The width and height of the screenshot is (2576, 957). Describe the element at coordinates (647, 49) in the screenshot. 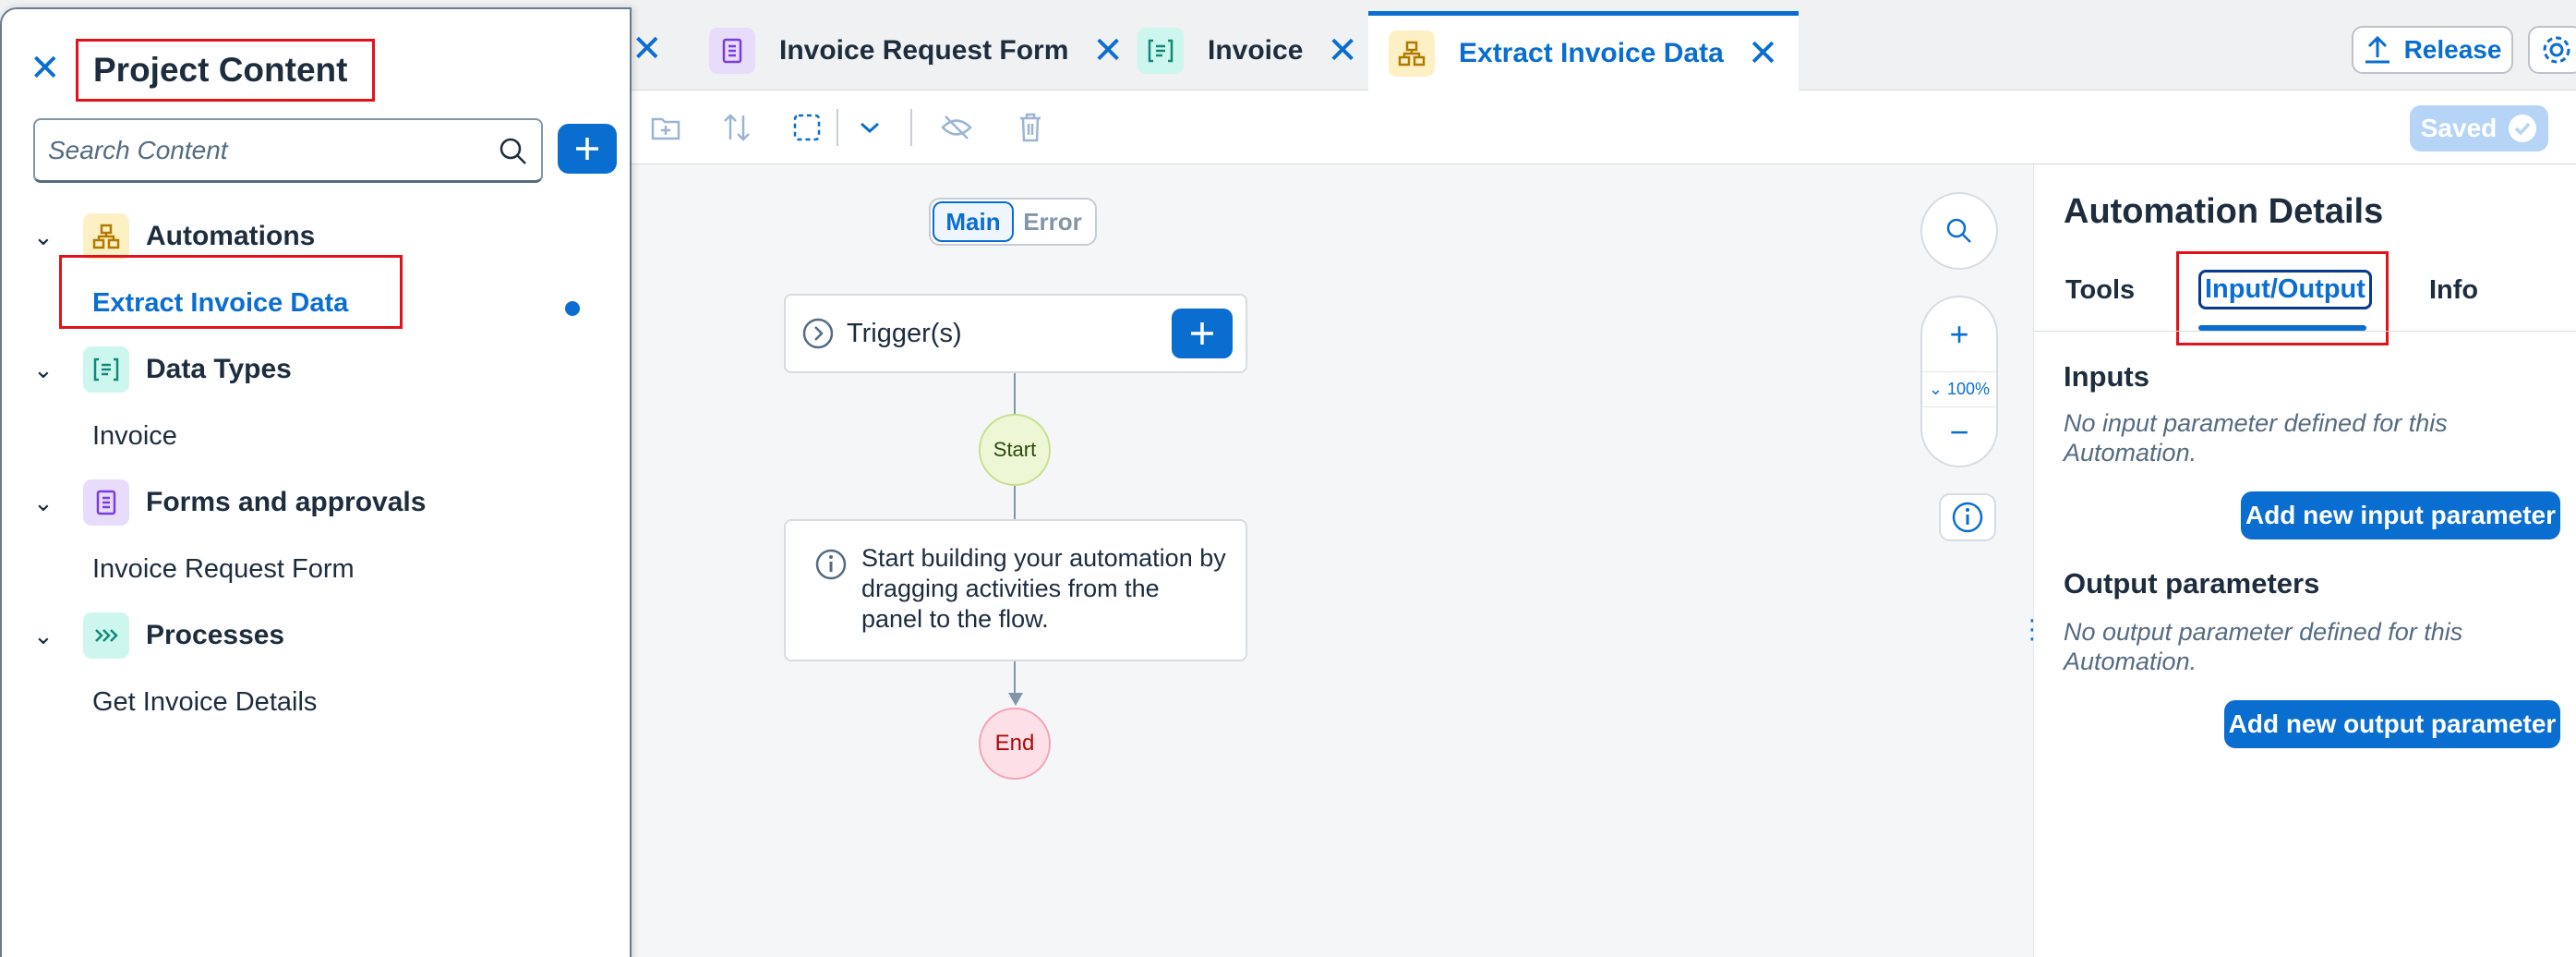

I see `close-tab-icon: ✕` at that location.